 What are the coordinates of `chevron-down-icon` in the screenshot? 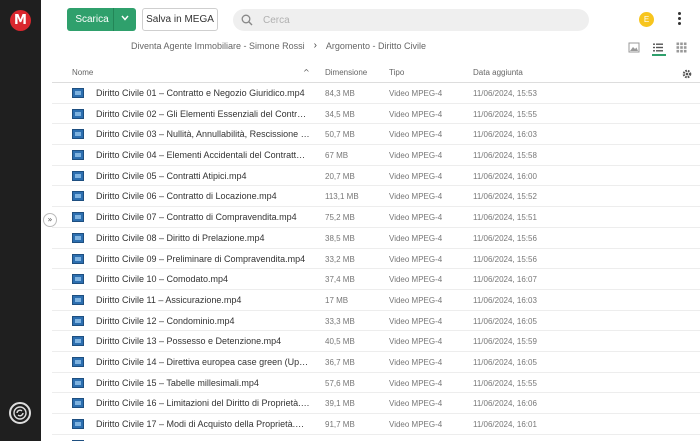 It's located at (125, 19).